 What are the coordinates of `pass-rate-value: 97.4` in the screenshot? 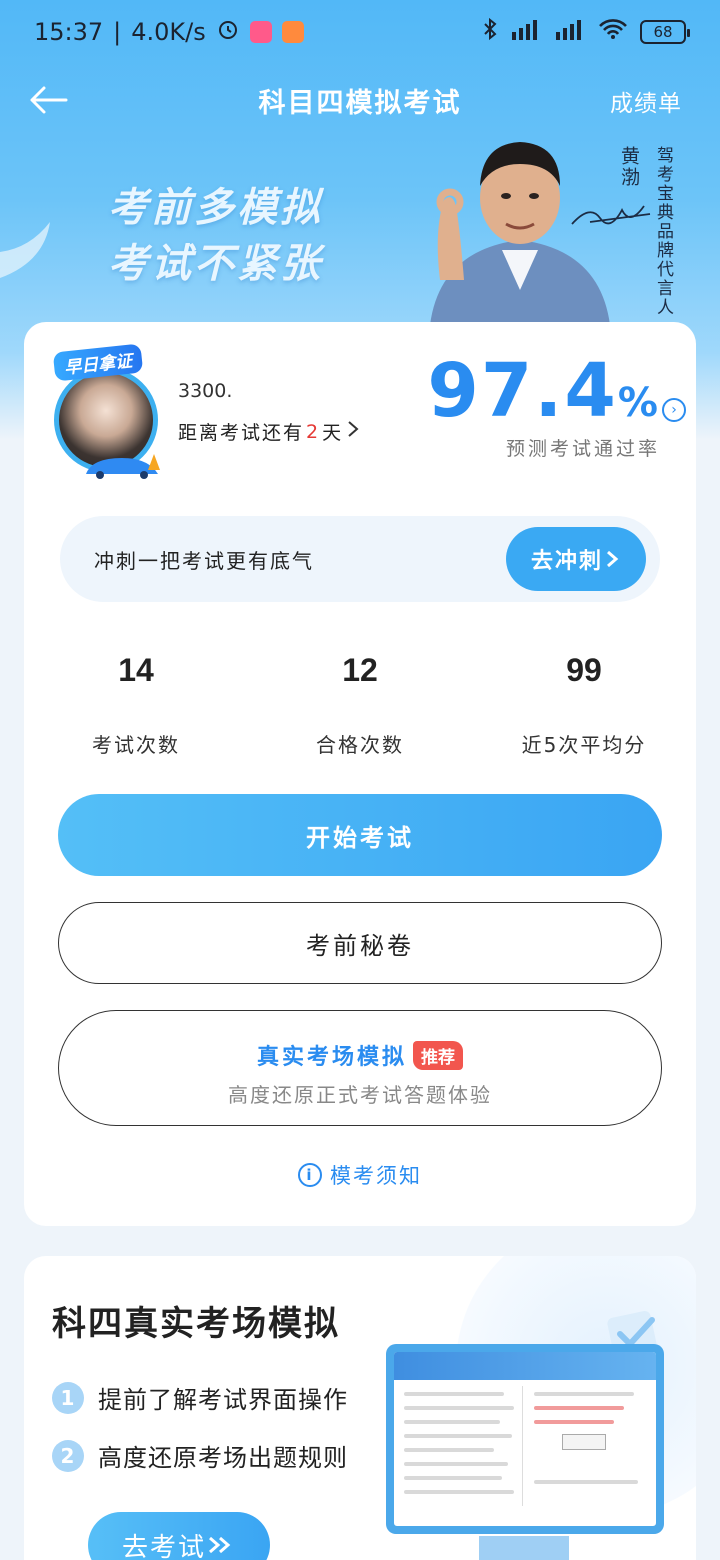 It's located at (522, 391).